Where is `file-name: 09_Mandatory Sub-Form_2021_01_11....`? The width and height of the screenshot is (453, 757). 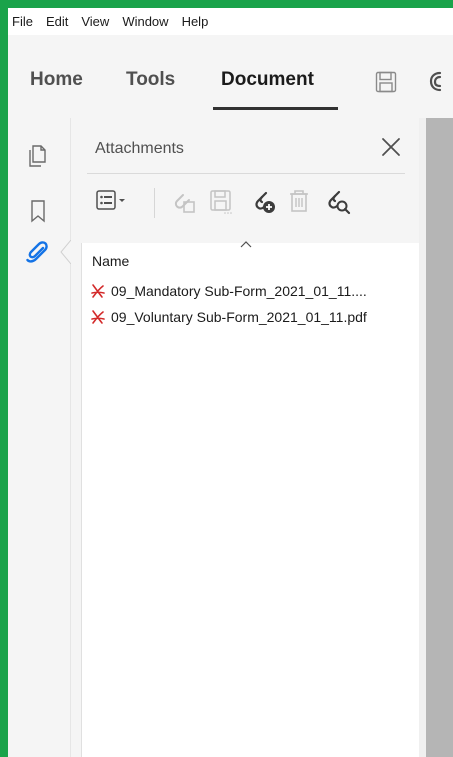 file-name: 09_Mandatory Sub-Form_2021_01_11.... is located at coordinates (239, 291).